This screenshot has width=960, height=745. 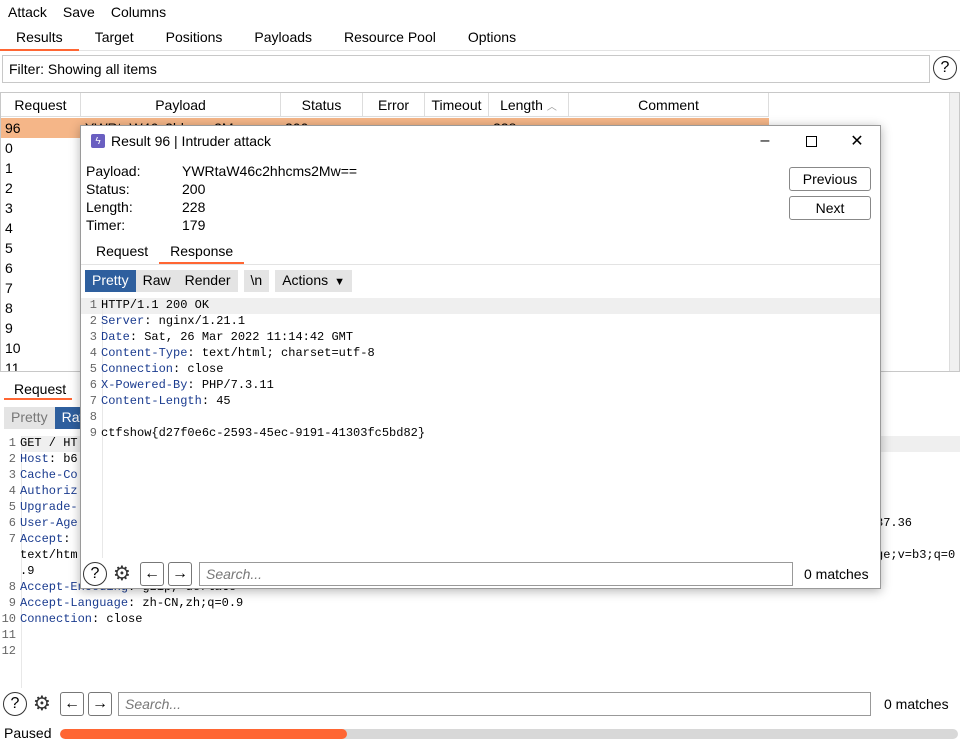 What do you see at coordinates (8, 651) in the screenshot?
I see `code-line: 12` at bounding box center [8, 651].